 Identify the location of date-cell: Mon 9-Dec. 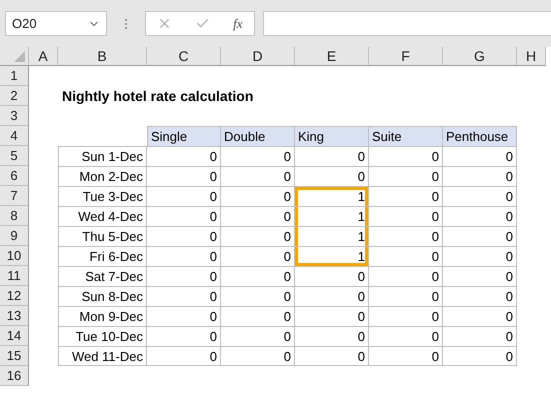
(102, 316).